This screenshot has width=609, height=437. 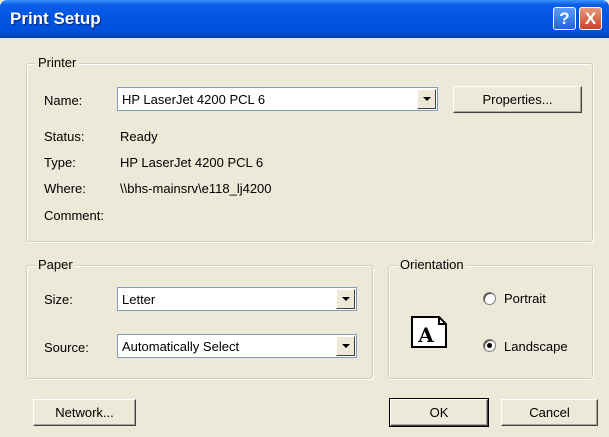 I want to click on cancel-button-label: Cancel, so click(x=549, y=412).